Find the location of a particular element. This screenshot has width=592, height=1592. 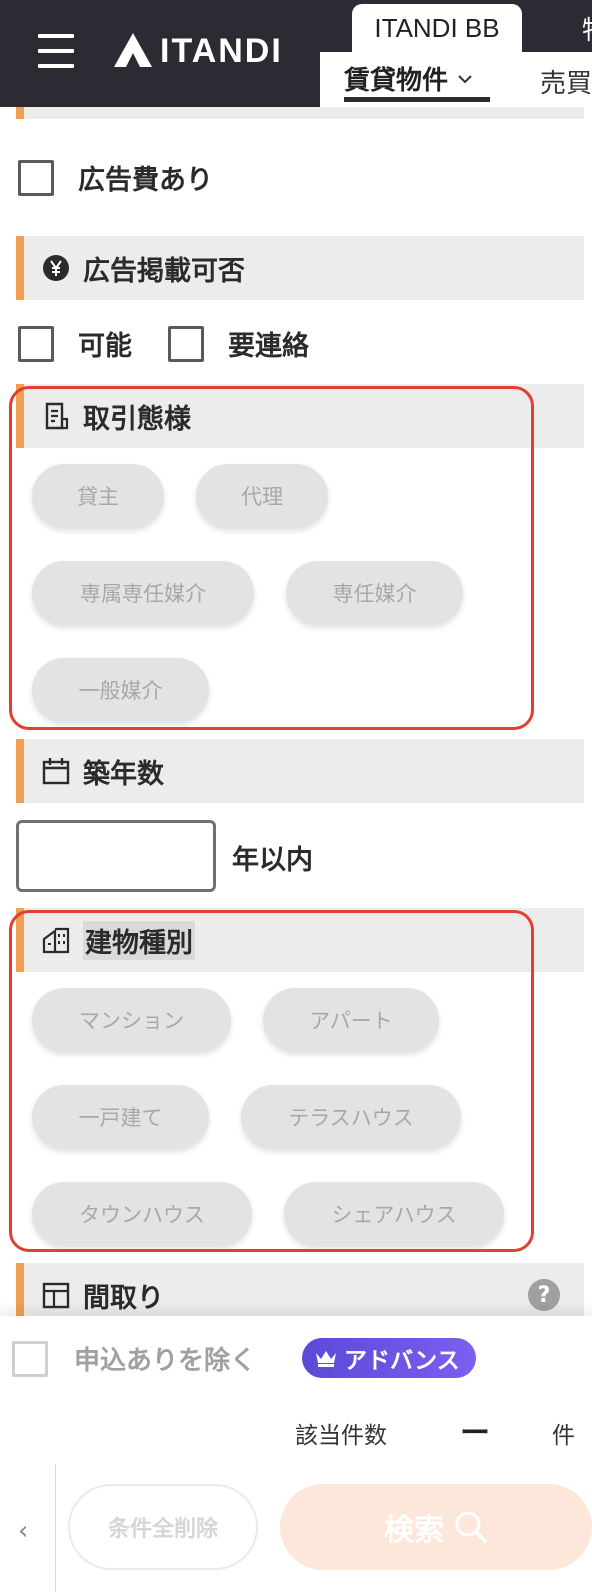

ad-fee-checkbox is located at coordinates (36, 177).